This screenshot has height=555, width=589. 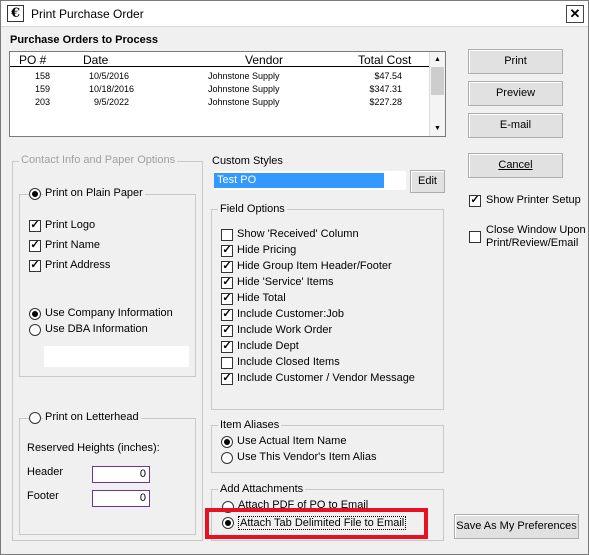 I want to click on field-option-label: Hide Group Item Header/Footer, so click(x=314, y=266).